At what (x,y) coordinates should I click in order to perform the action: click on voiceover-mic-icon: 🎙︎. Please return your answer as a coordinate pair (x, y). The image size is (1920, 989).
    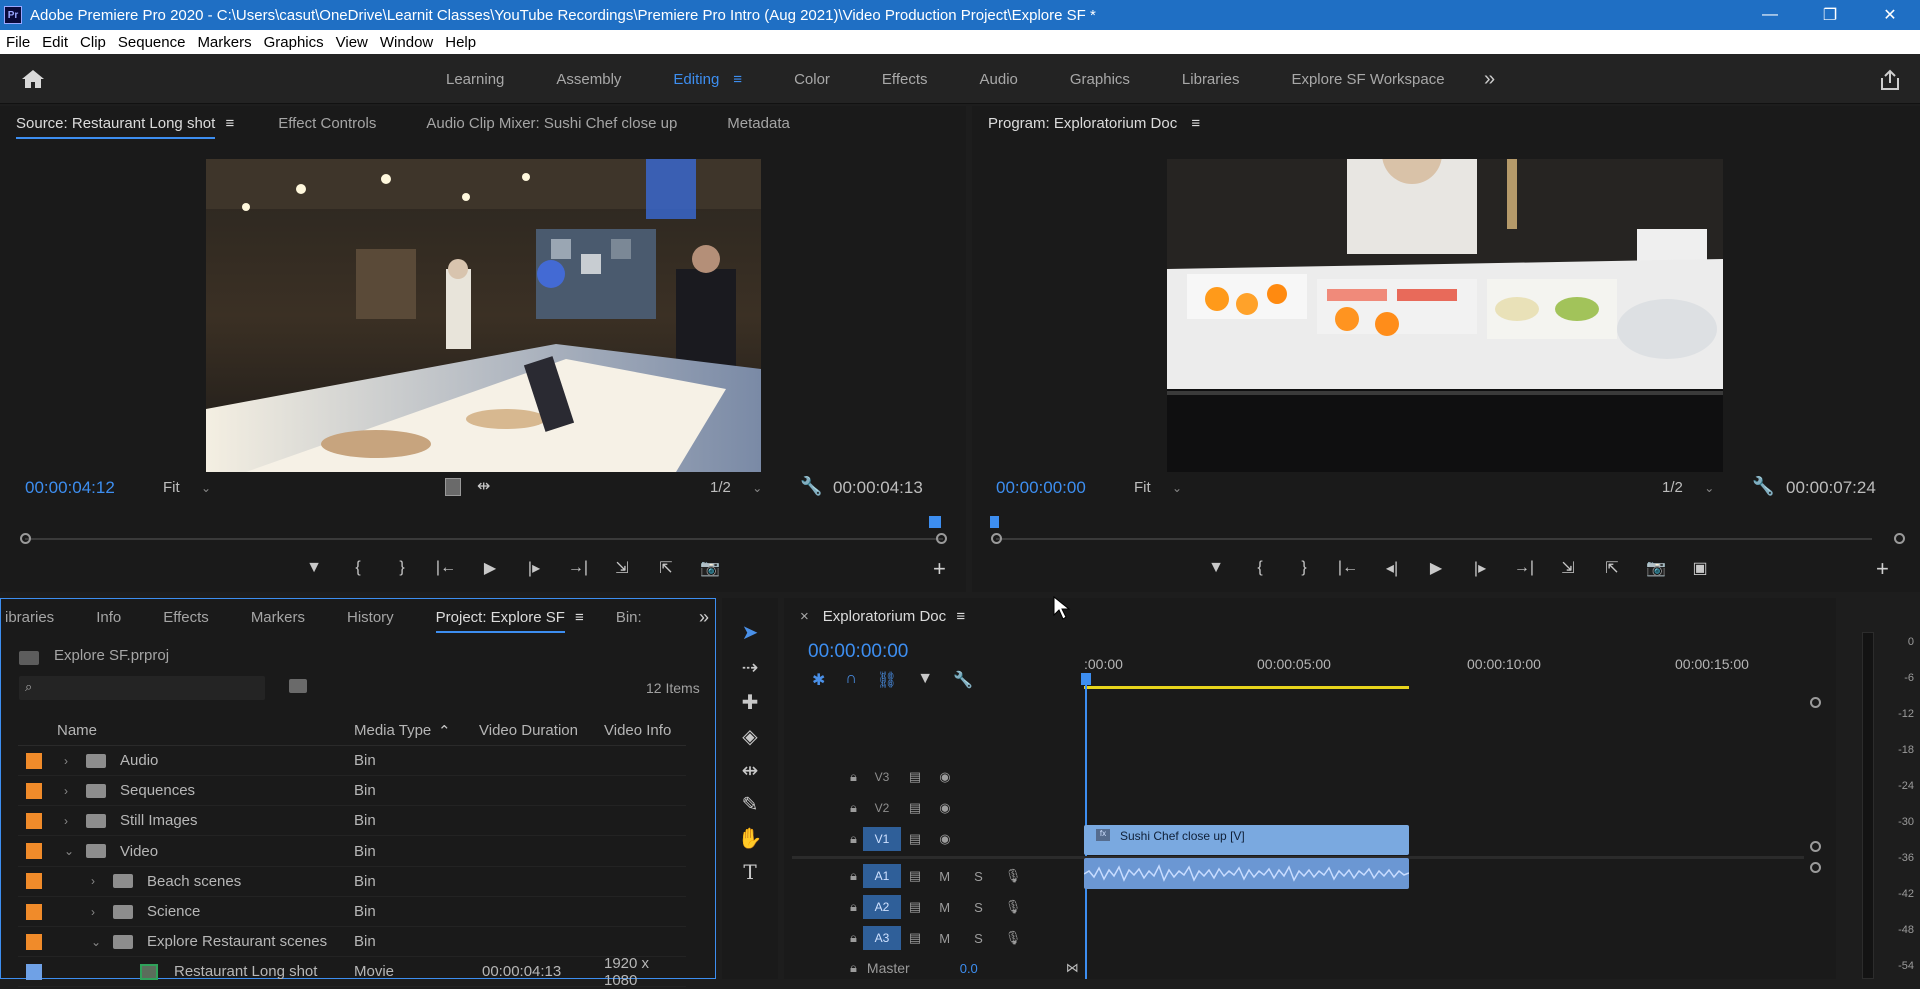
    Looking at the image, I should click on (1013, 876).